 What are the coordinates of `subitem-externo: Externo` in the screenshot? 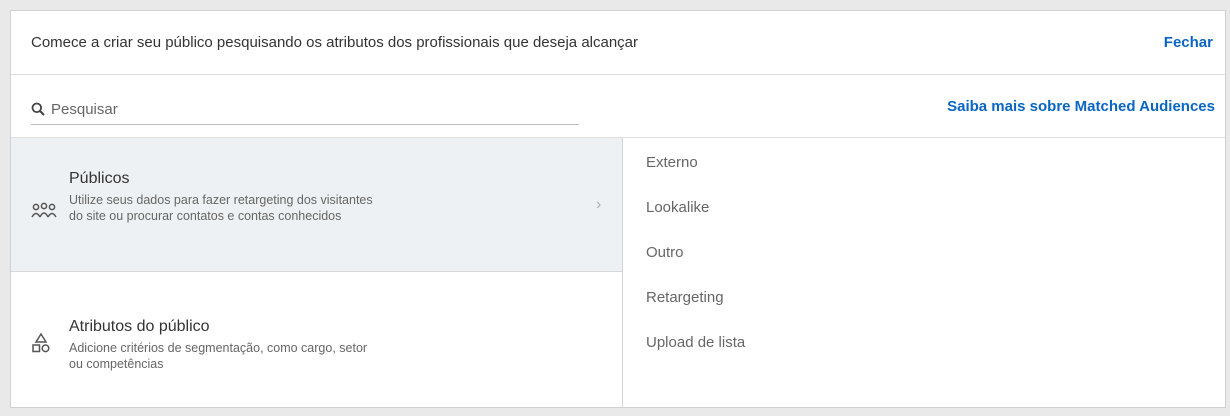 It's located at (672, 162).